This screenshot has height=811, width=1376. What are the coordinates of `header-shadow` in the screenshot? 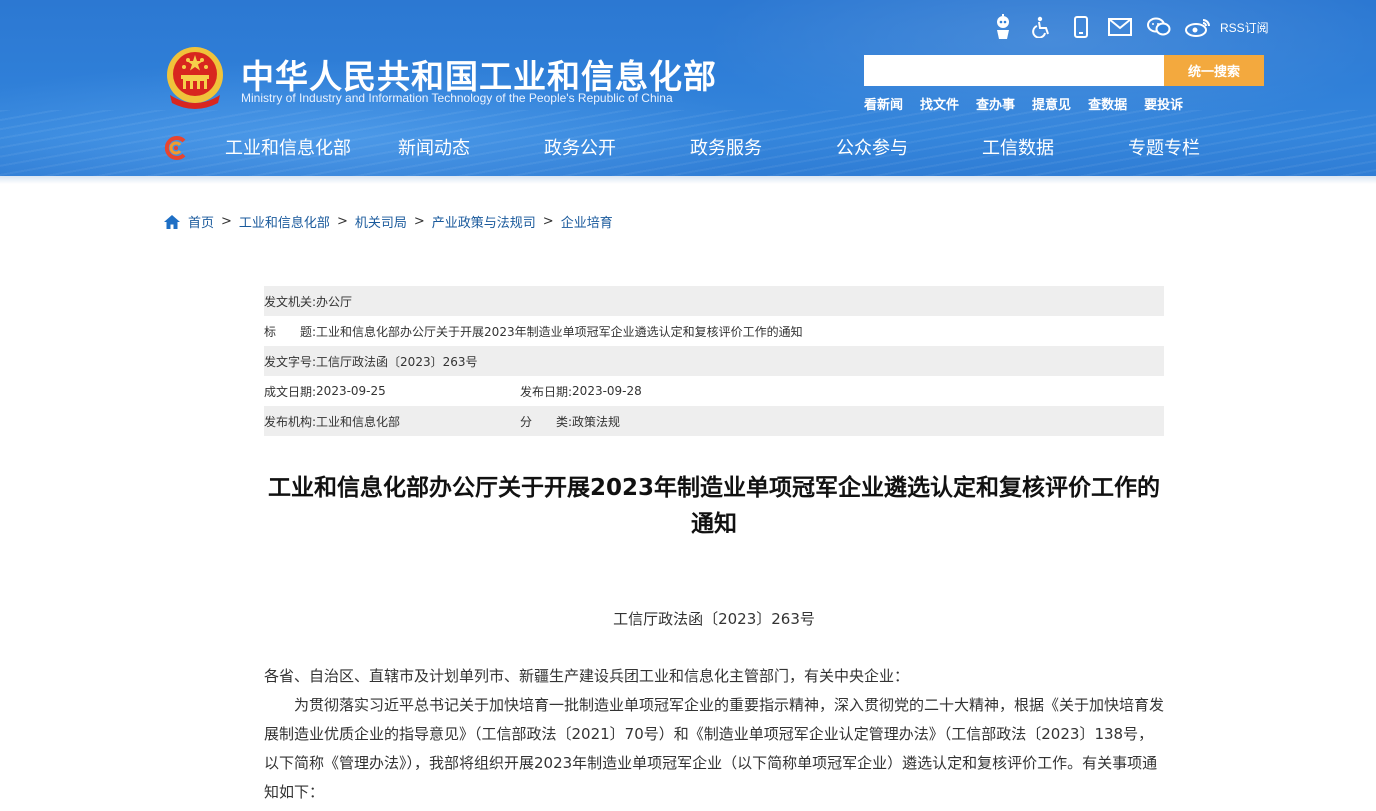 It's located at (688, 180).